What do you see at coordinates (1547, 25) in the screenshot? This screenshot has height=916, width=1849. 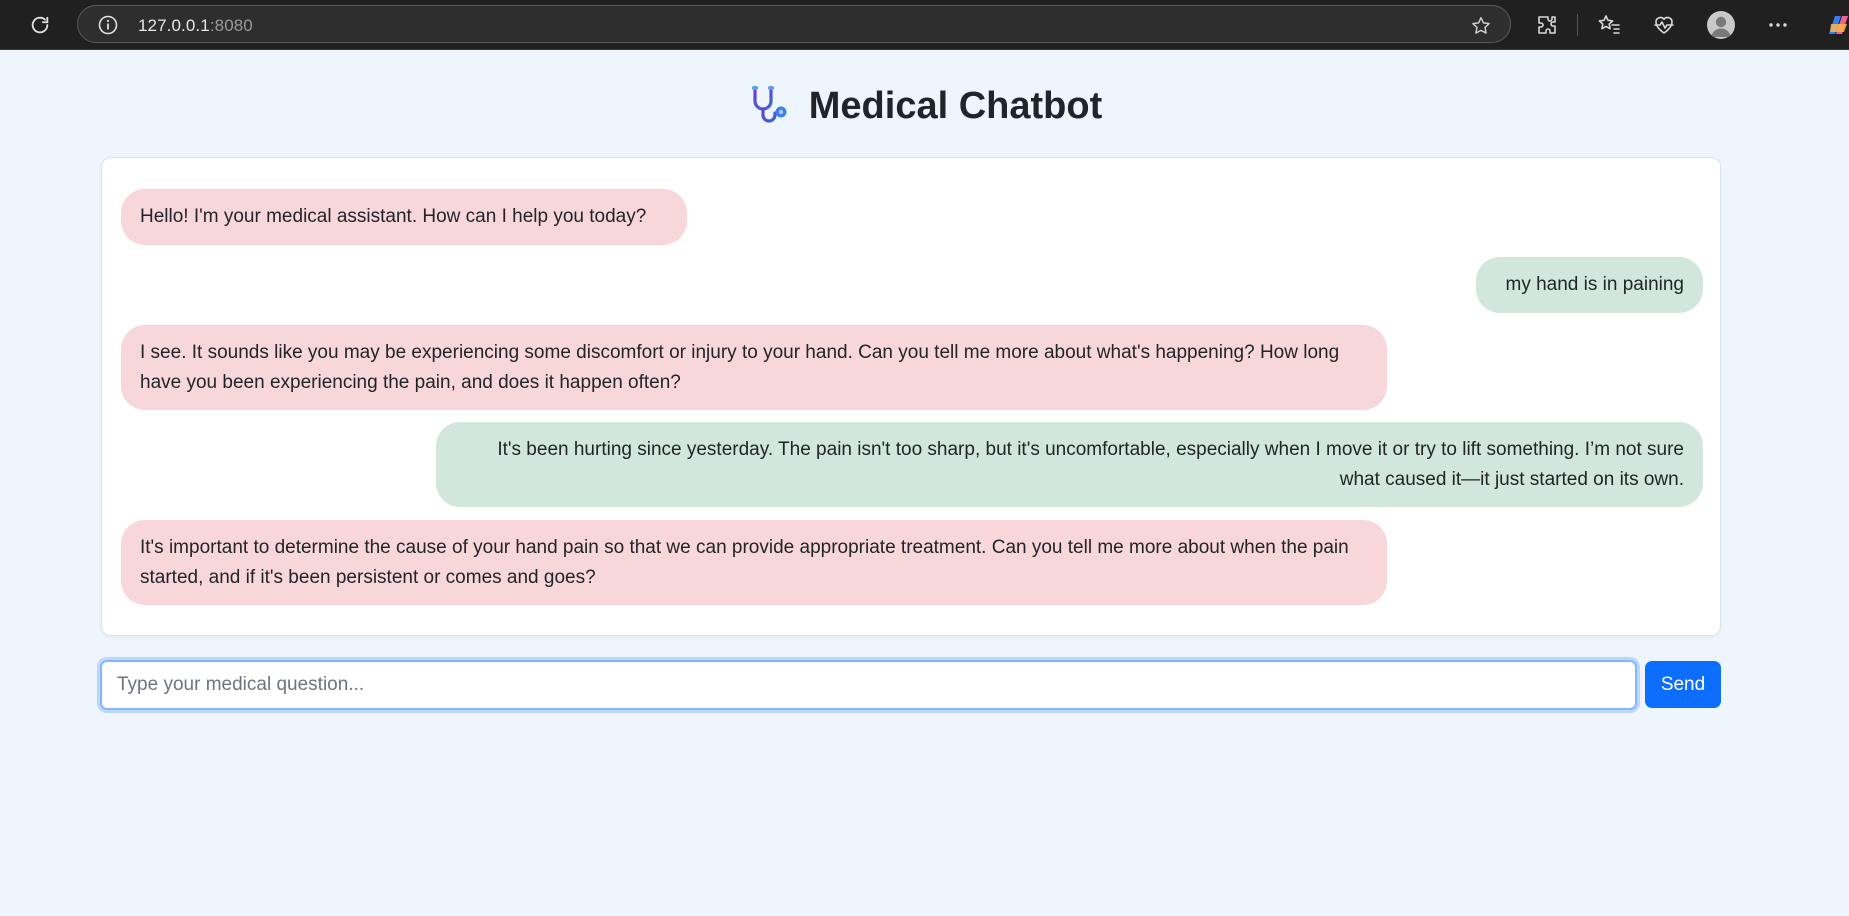 I see `extensions-icon` at bounding box center [1547, 25].